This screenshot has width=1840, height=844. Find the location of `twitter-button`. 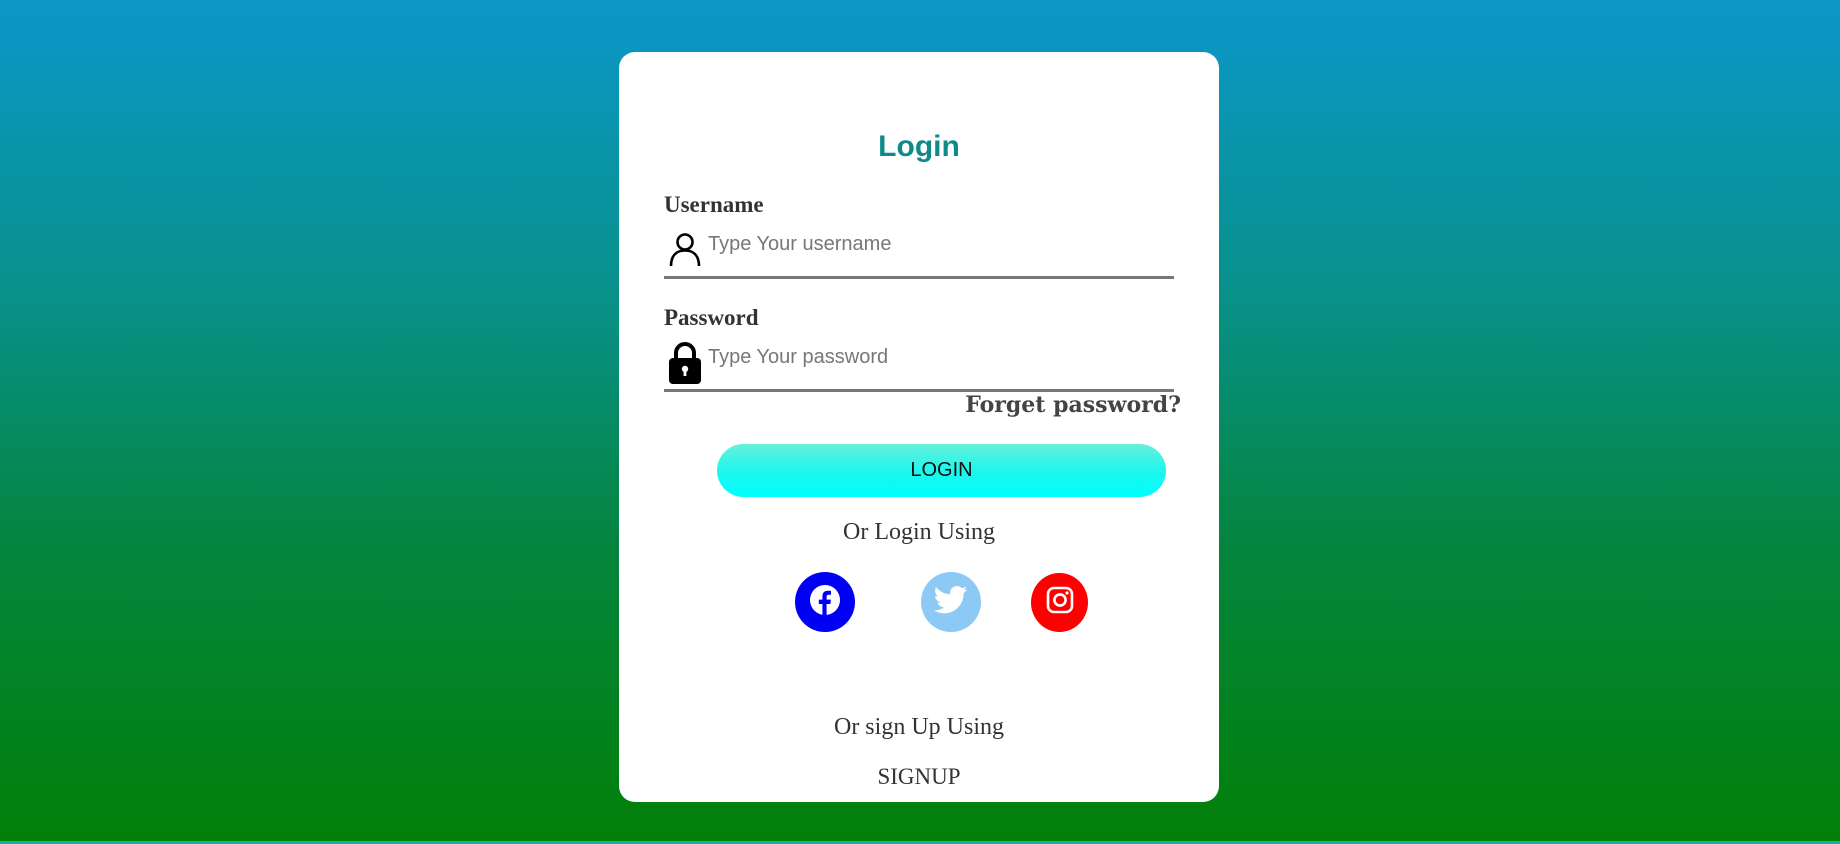

twitter-button is located at coordinates (951, 602).